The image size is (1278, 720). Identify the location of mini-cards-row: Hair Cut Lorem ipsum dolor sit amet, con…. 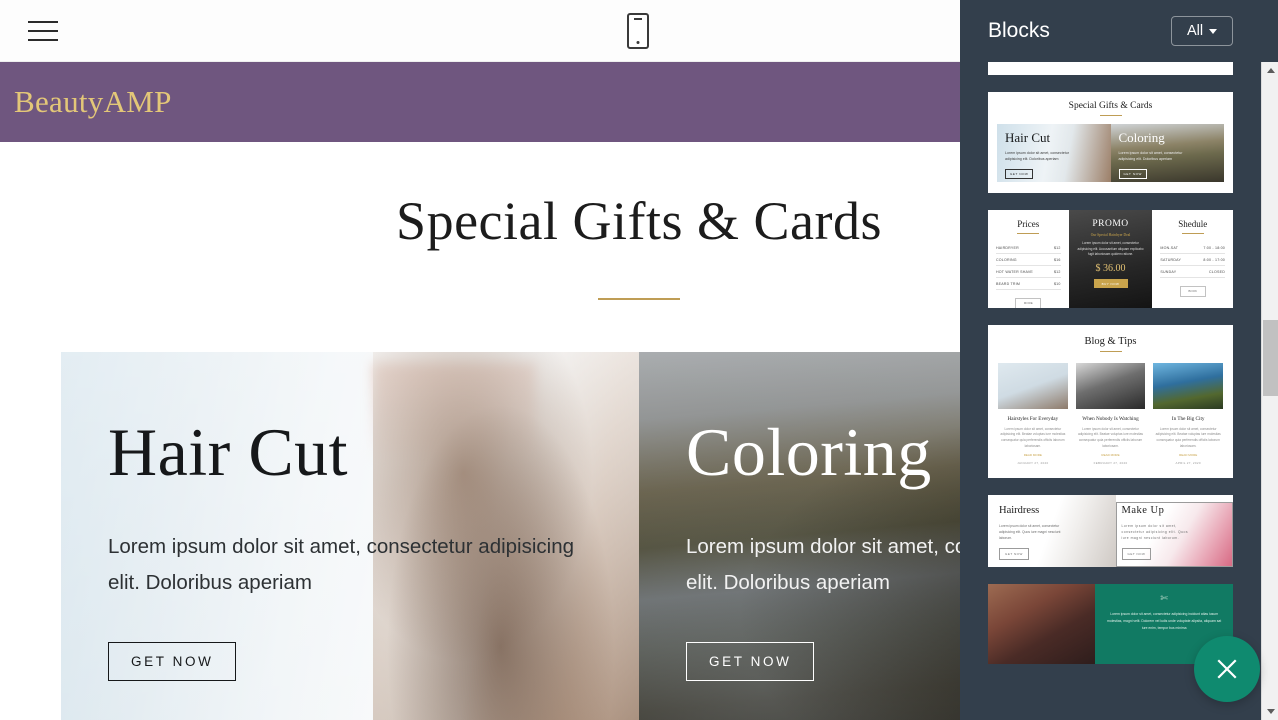
(1110, 152).